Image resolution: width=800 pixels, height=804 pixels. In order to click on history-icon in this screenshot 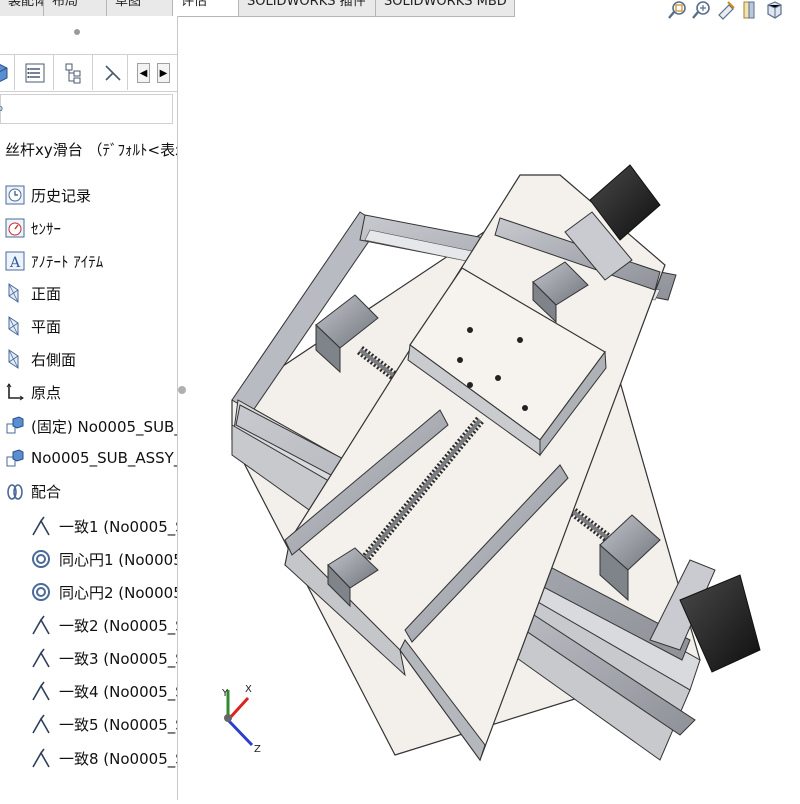, I will do `click(15, 195)`.